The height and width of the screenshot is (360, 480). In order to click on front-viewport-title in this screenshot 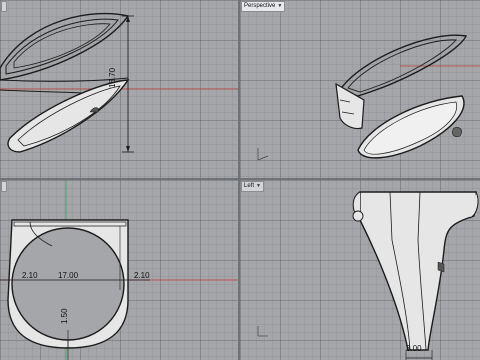, I will do `click(4, 186)`.